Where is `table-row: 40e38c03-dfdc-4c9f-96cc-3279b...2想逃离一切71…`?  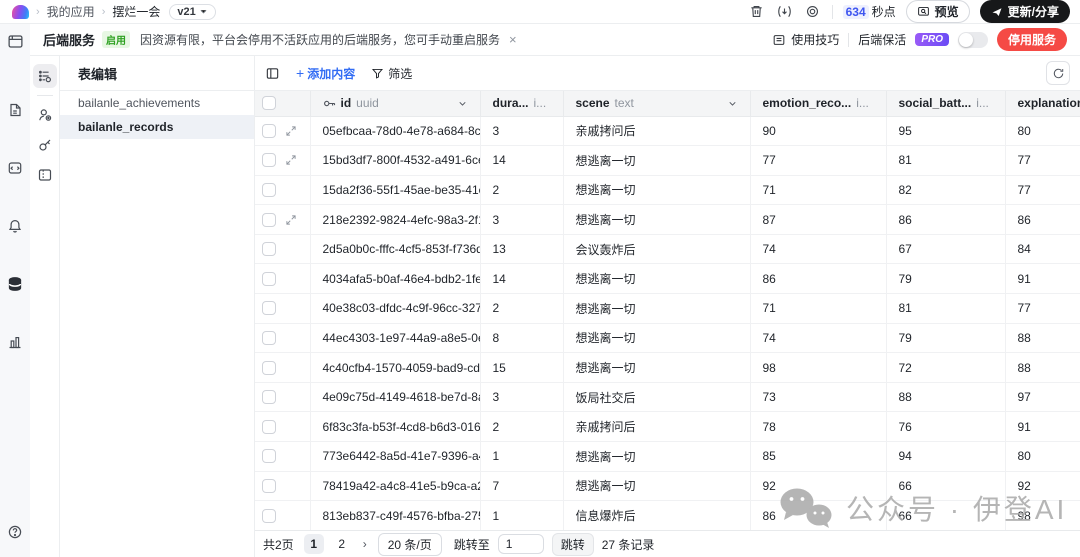 table-row: 40e38c03-dfdc-4c9f-96cc-3279b...2想逃离一切71… is located at coordinates (667, 308).